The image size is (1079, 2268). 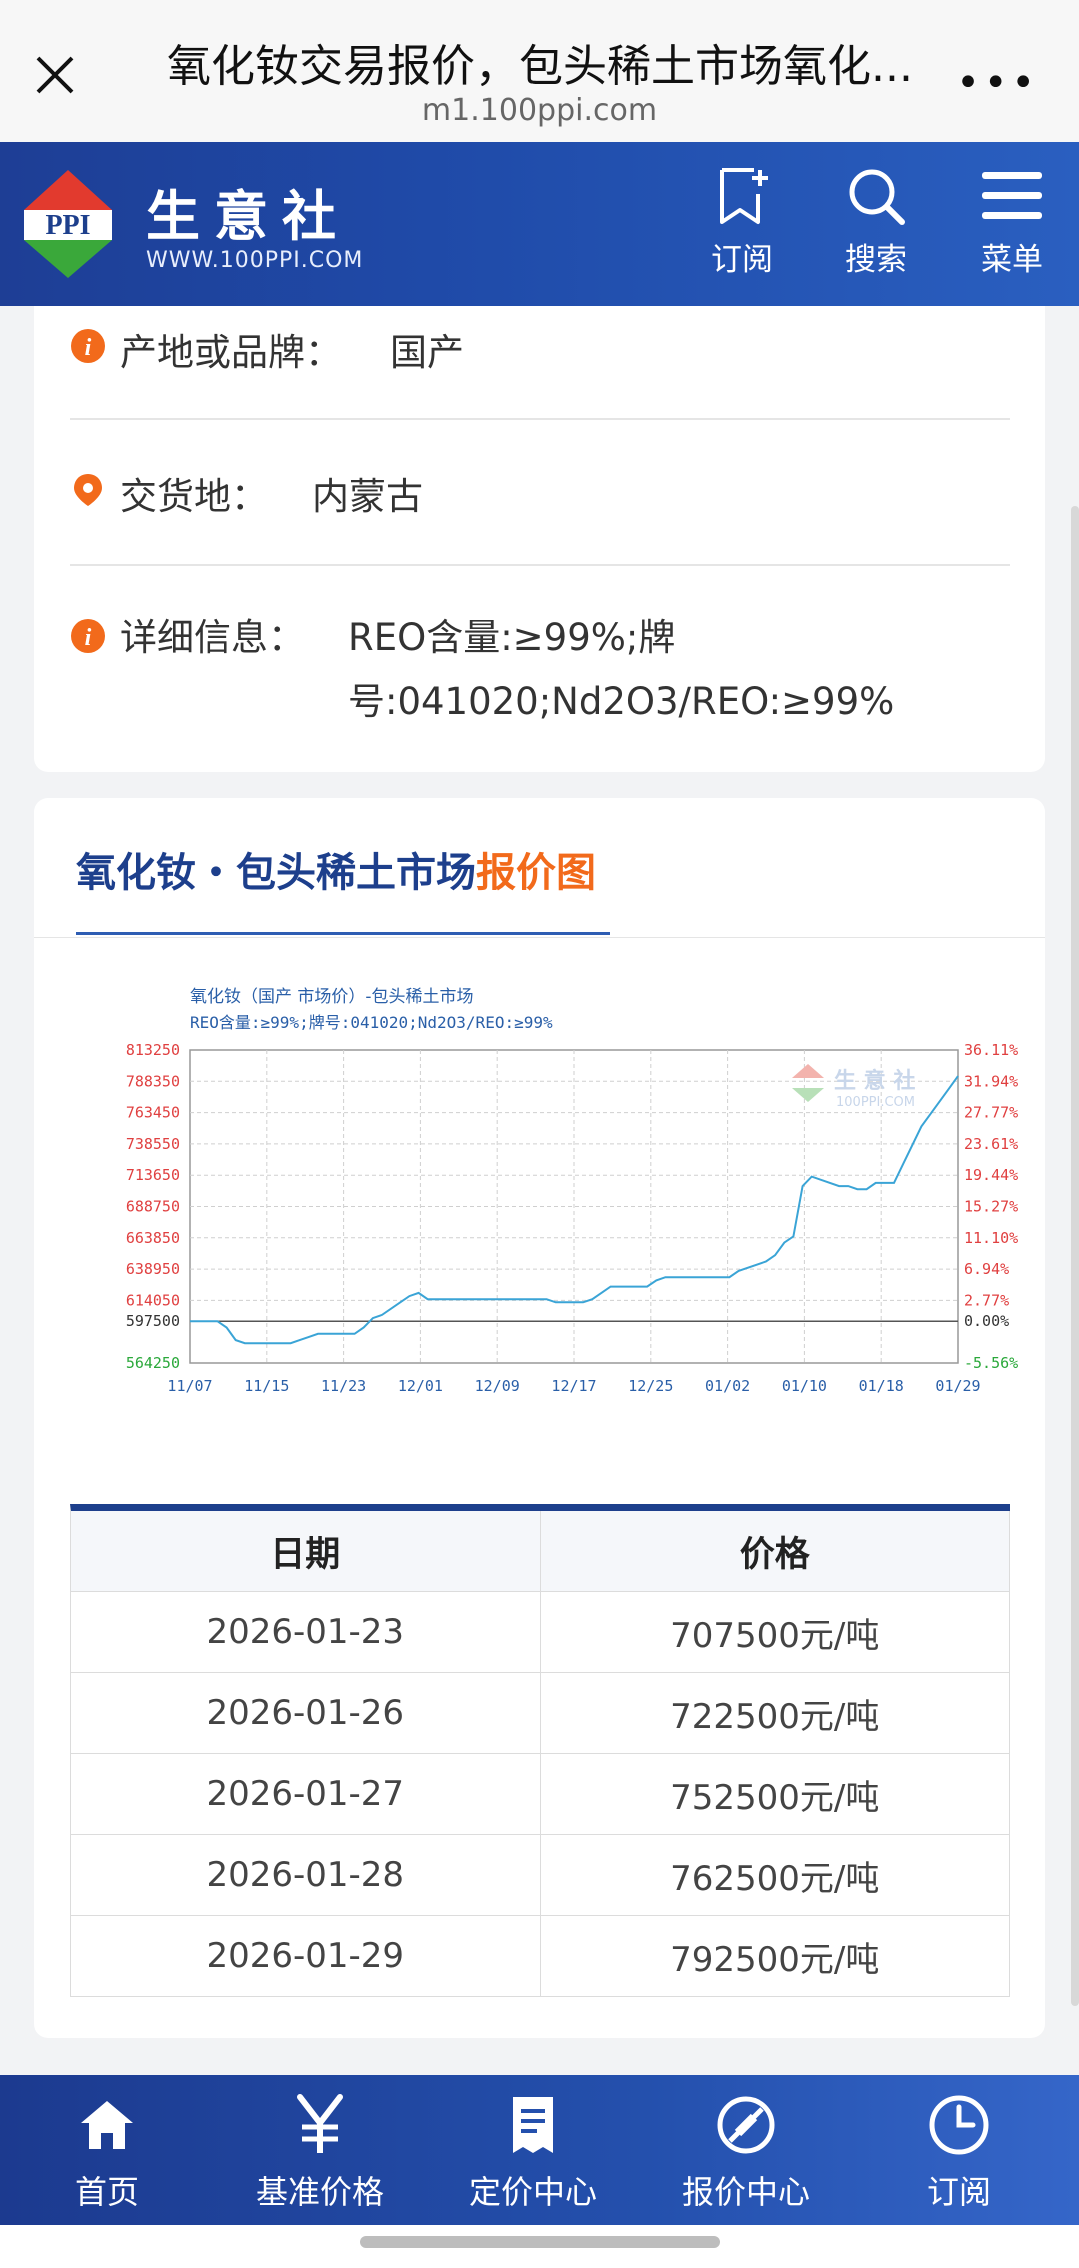 What do you see at coordinates (532, 2192) in the screenshot?
I see `nav-pricing-label: 定价中心` at bounding box center [532, 2192].